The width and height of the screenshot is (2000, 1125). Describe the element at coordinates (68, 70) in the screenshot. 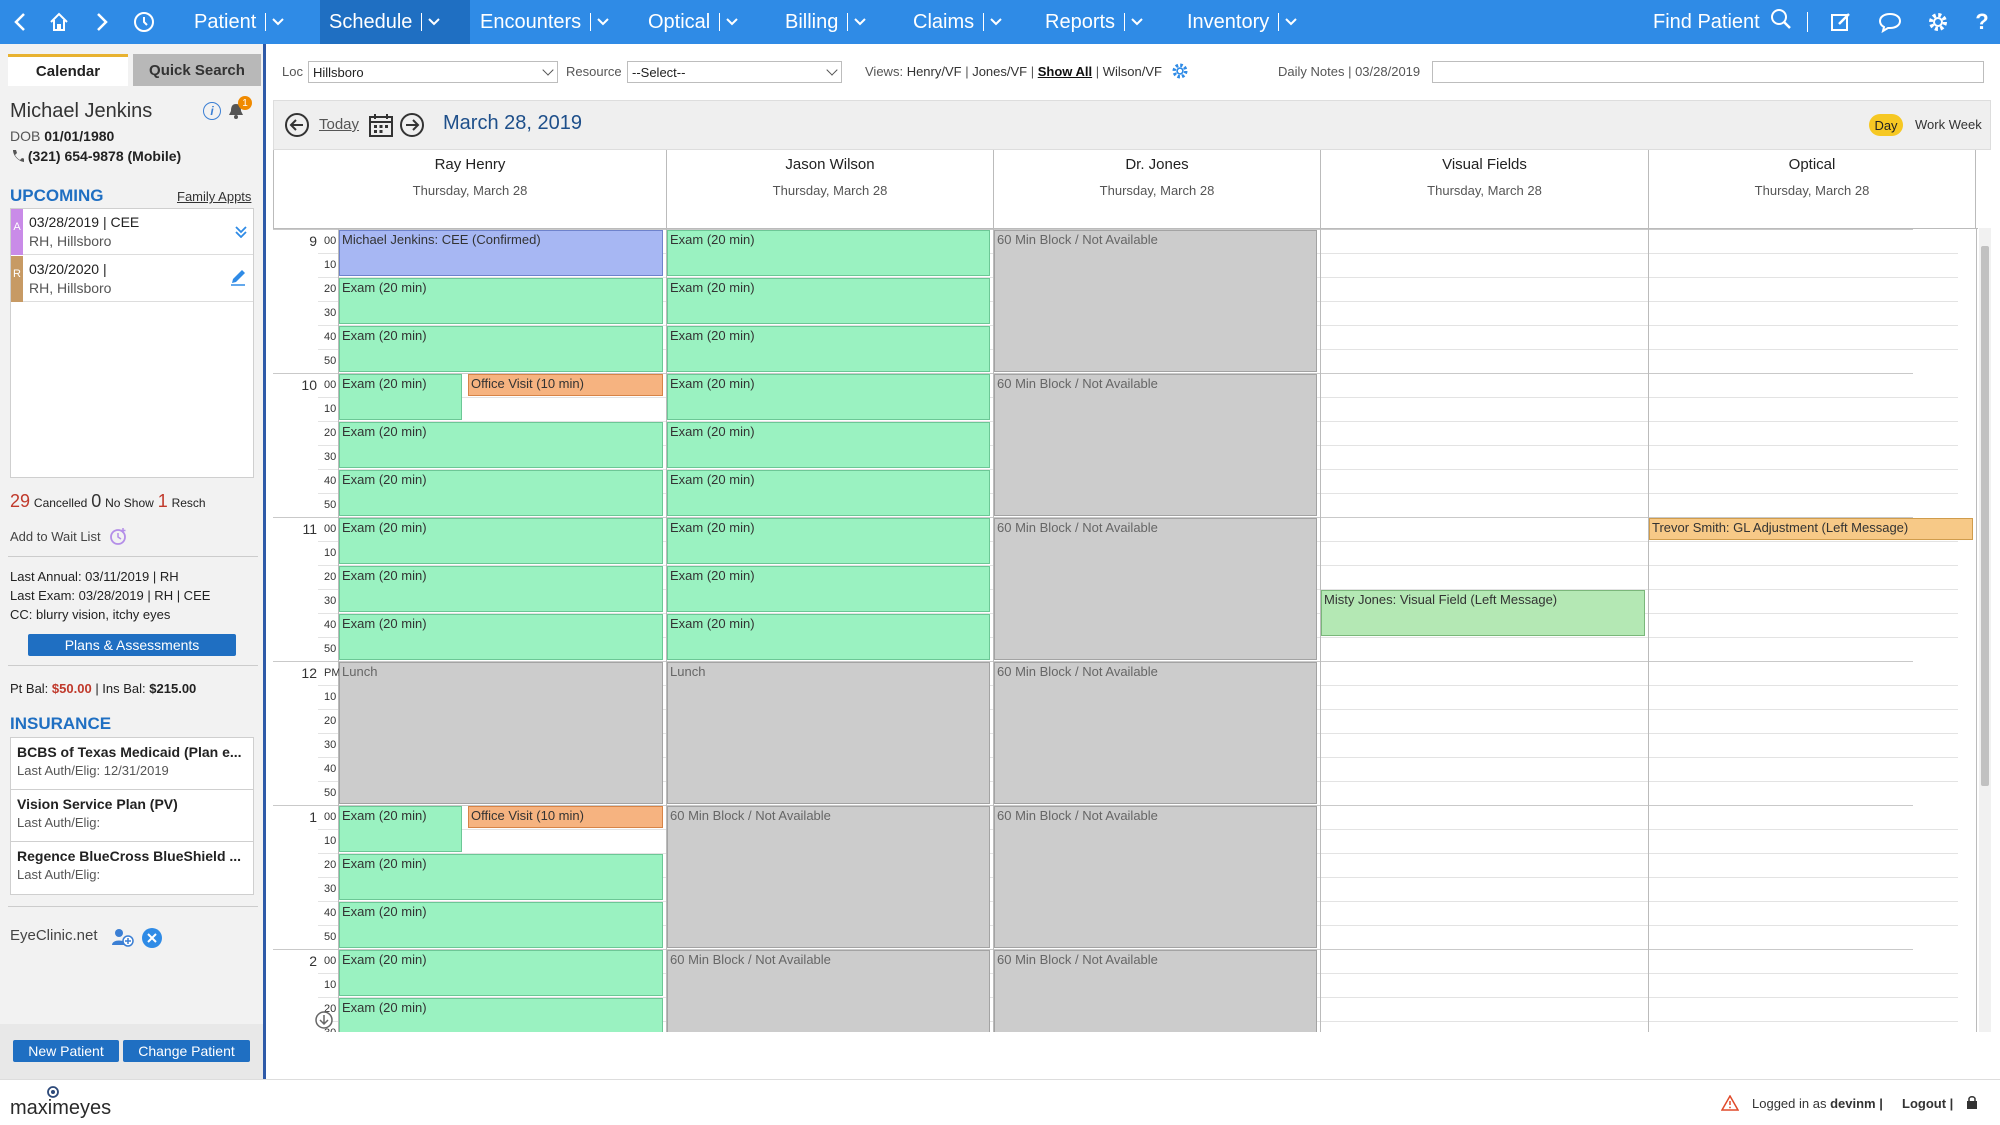

I see `tab-calendar: Calendar` at that location.